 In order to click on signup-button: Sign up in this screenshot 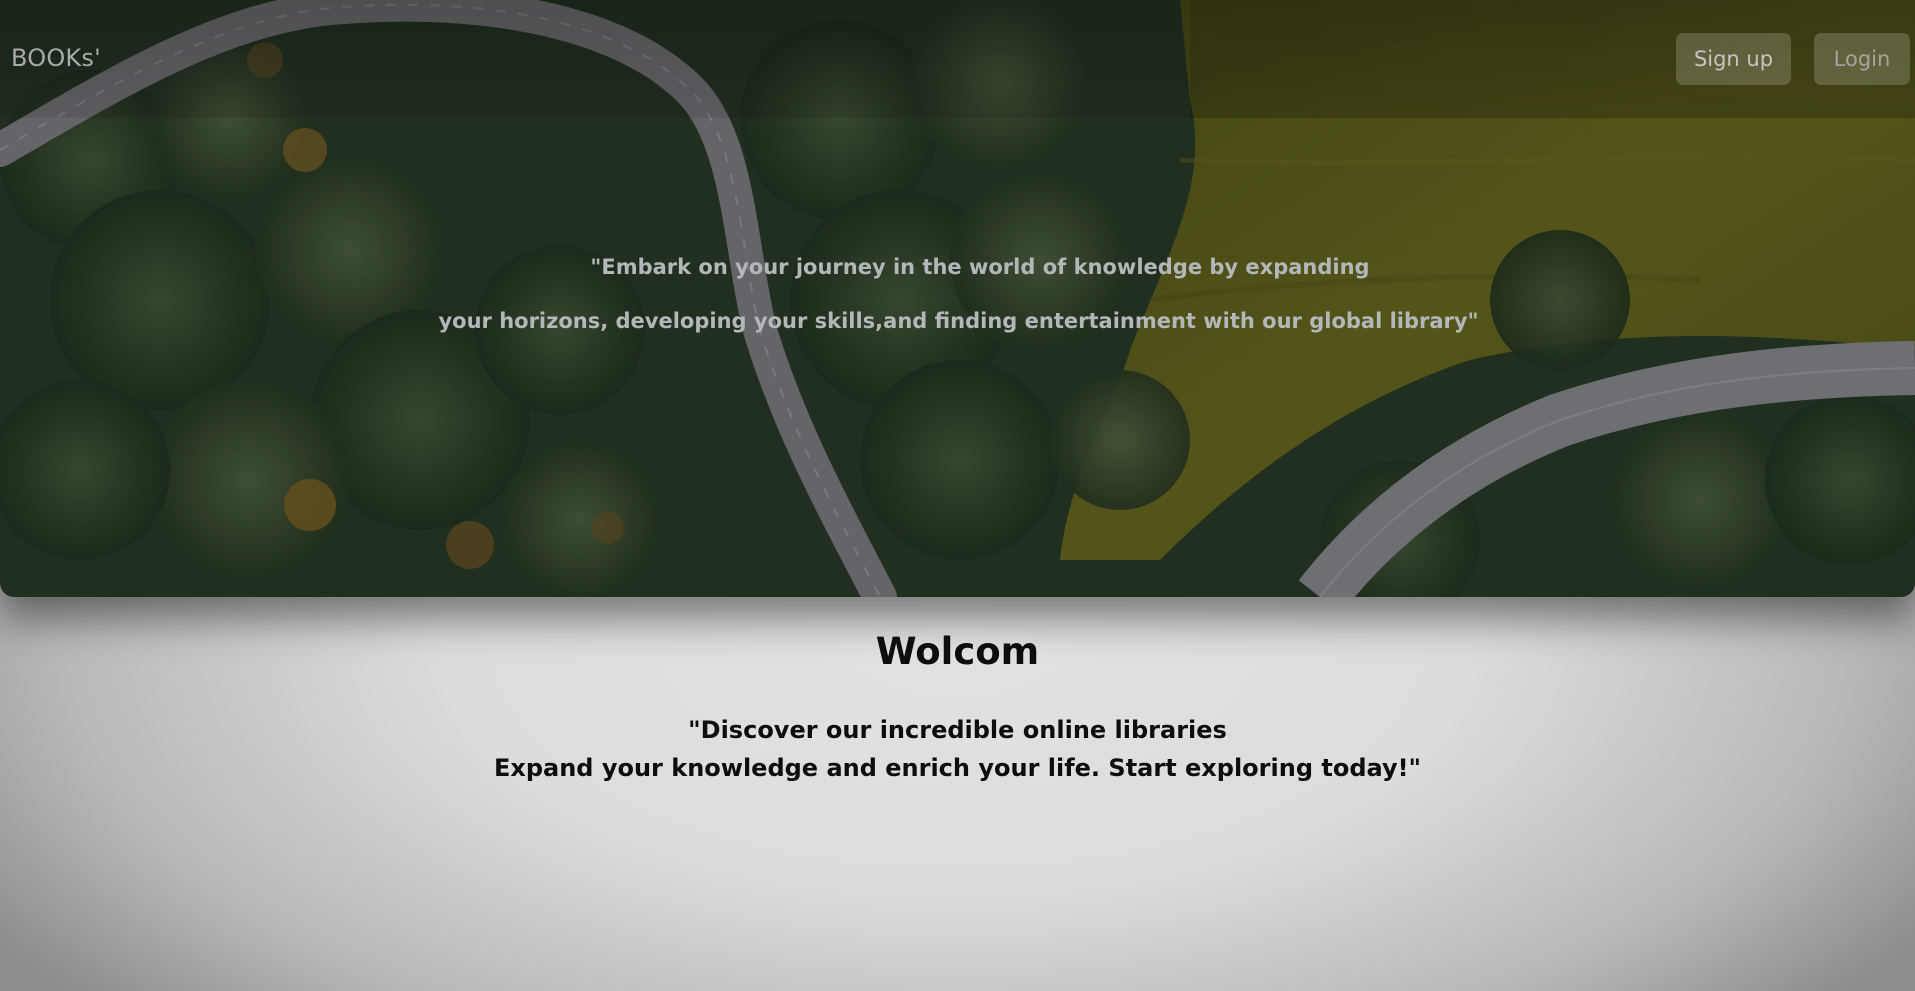, I will do `click(1733, 59)`.